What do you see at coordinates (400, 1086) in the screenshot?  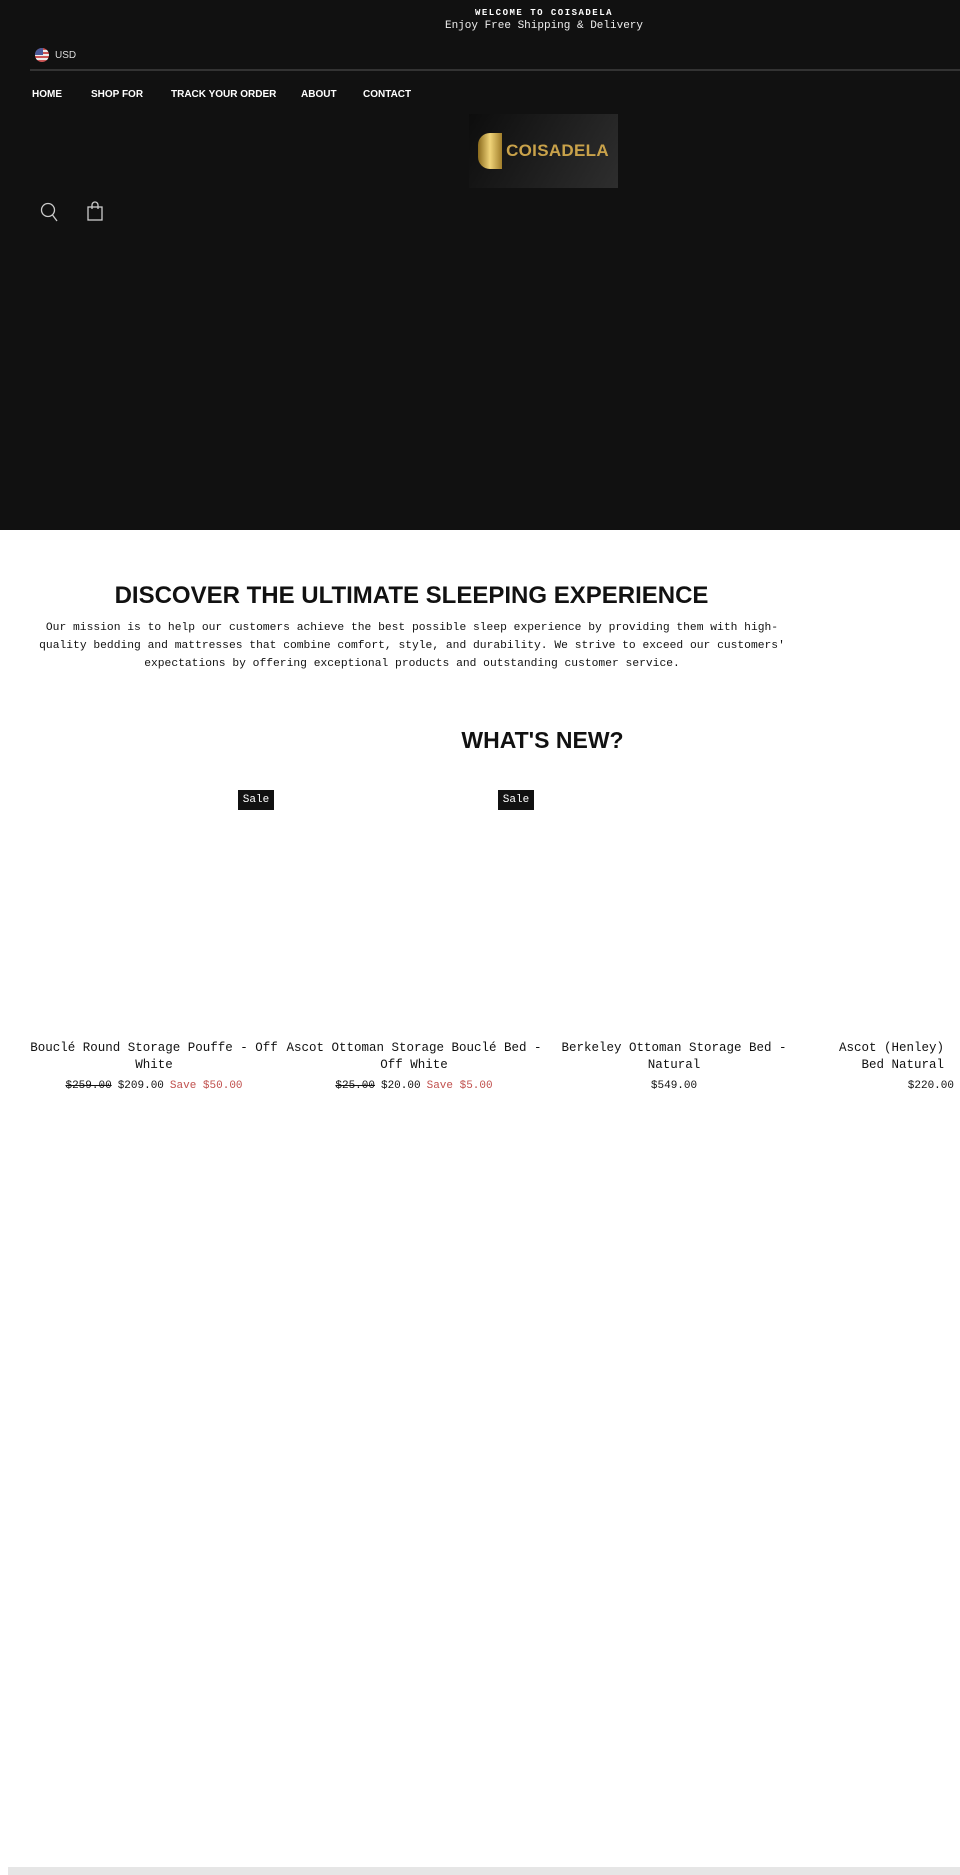 I see `sale-price: $20.00` at bounding box center [400, 1086].